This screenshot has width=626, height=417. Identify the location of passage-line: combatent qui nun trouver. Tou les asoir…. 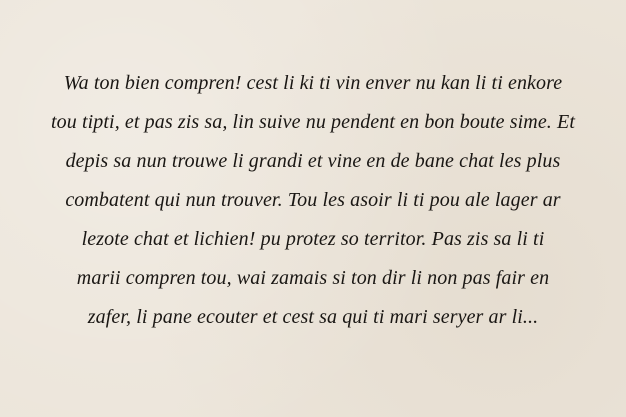
(313, 200).